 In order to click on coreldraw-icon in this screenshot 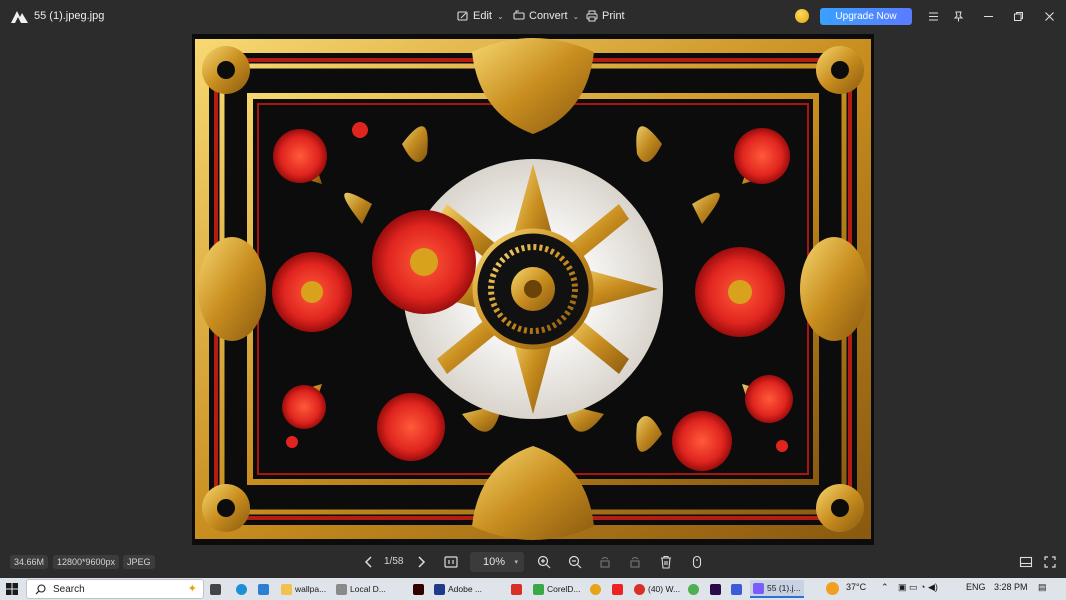, I will do `click(538, 589)`.